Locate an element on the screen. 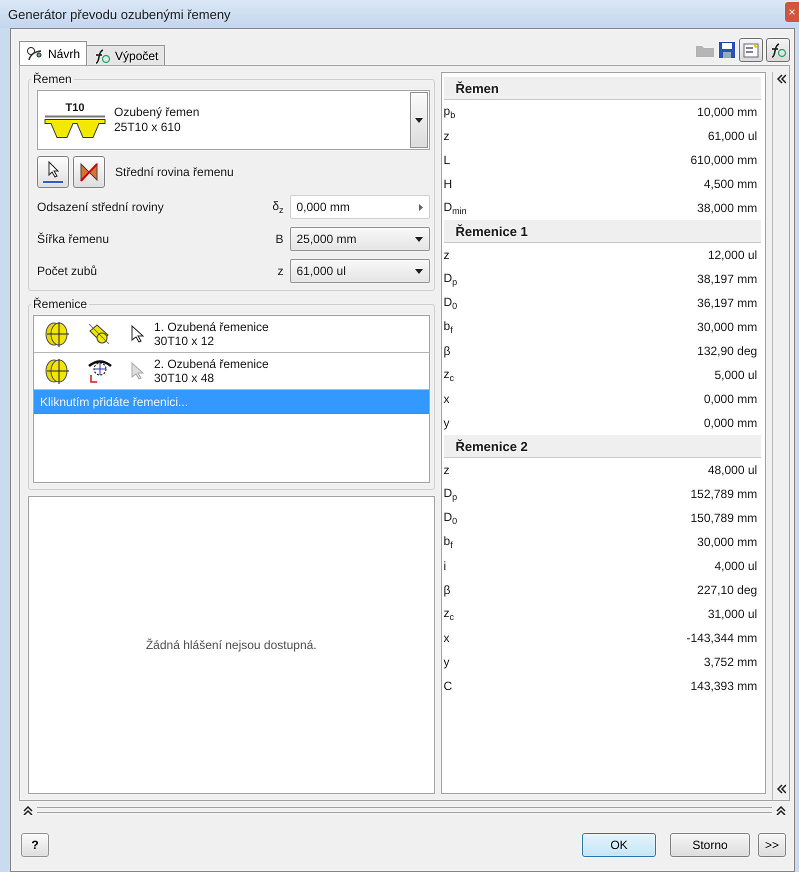 This screenshot has height=872, width=799. flip-plane-icon is located at coordinates (89, 172).